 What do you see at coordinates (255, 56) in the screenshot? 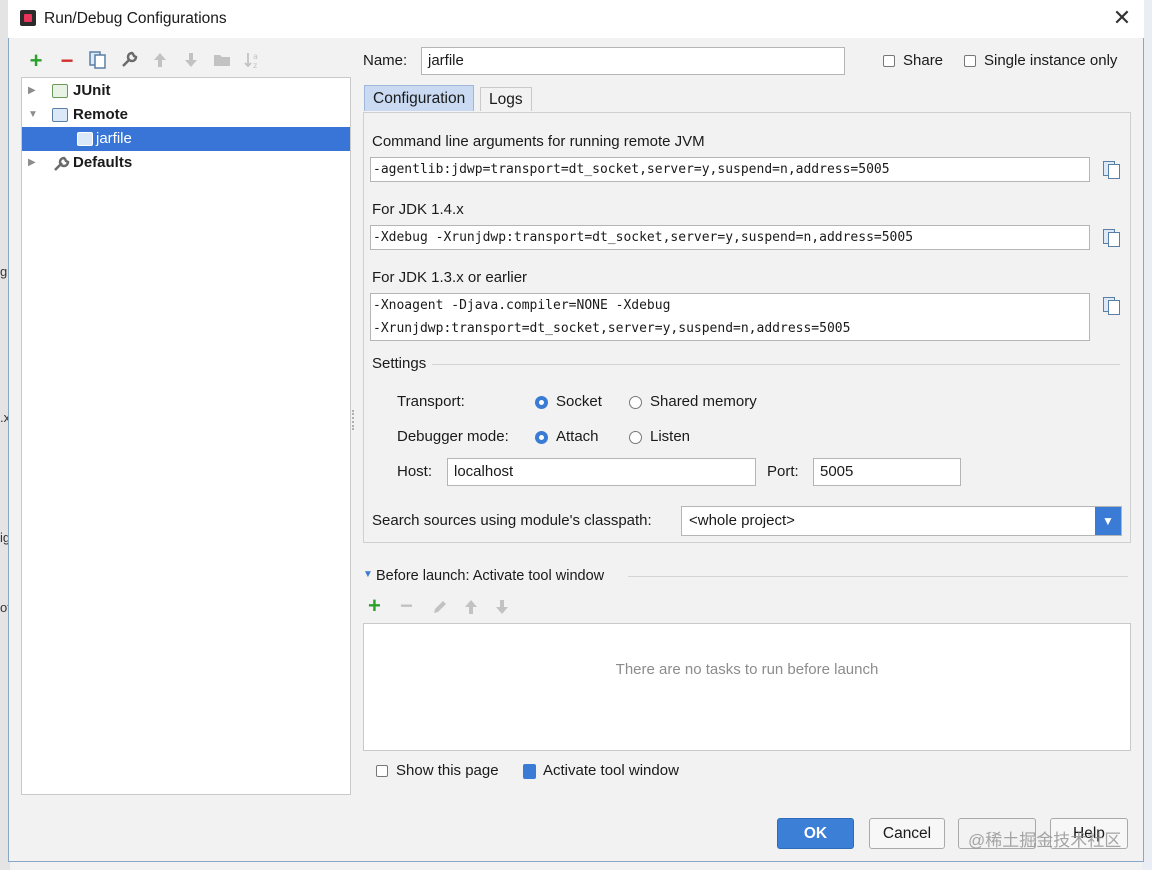
I see `svg-text: a` at bounding box center [255, 56].